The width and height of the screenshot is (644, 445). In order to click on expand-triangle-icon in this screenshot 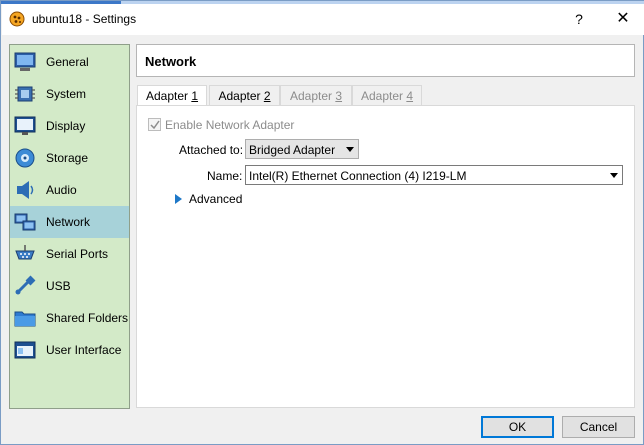, I will do `click(178, 199)`.